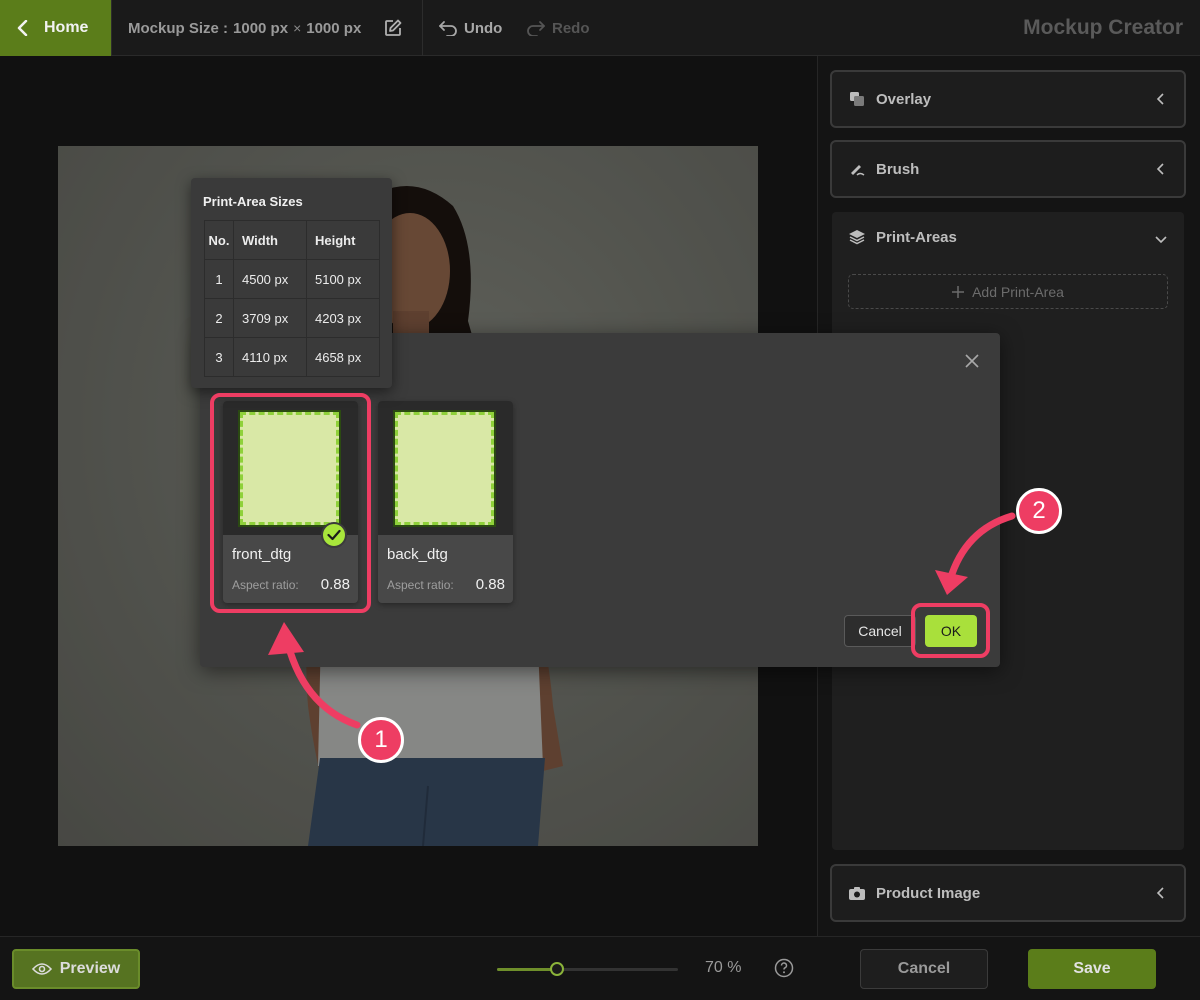 Image resolution: width=1200 pixels, height=1000 pixels. Describe the element at coordinates (417, 554) in the screenshot. I see `print-area-name: back_dtg` at that location.